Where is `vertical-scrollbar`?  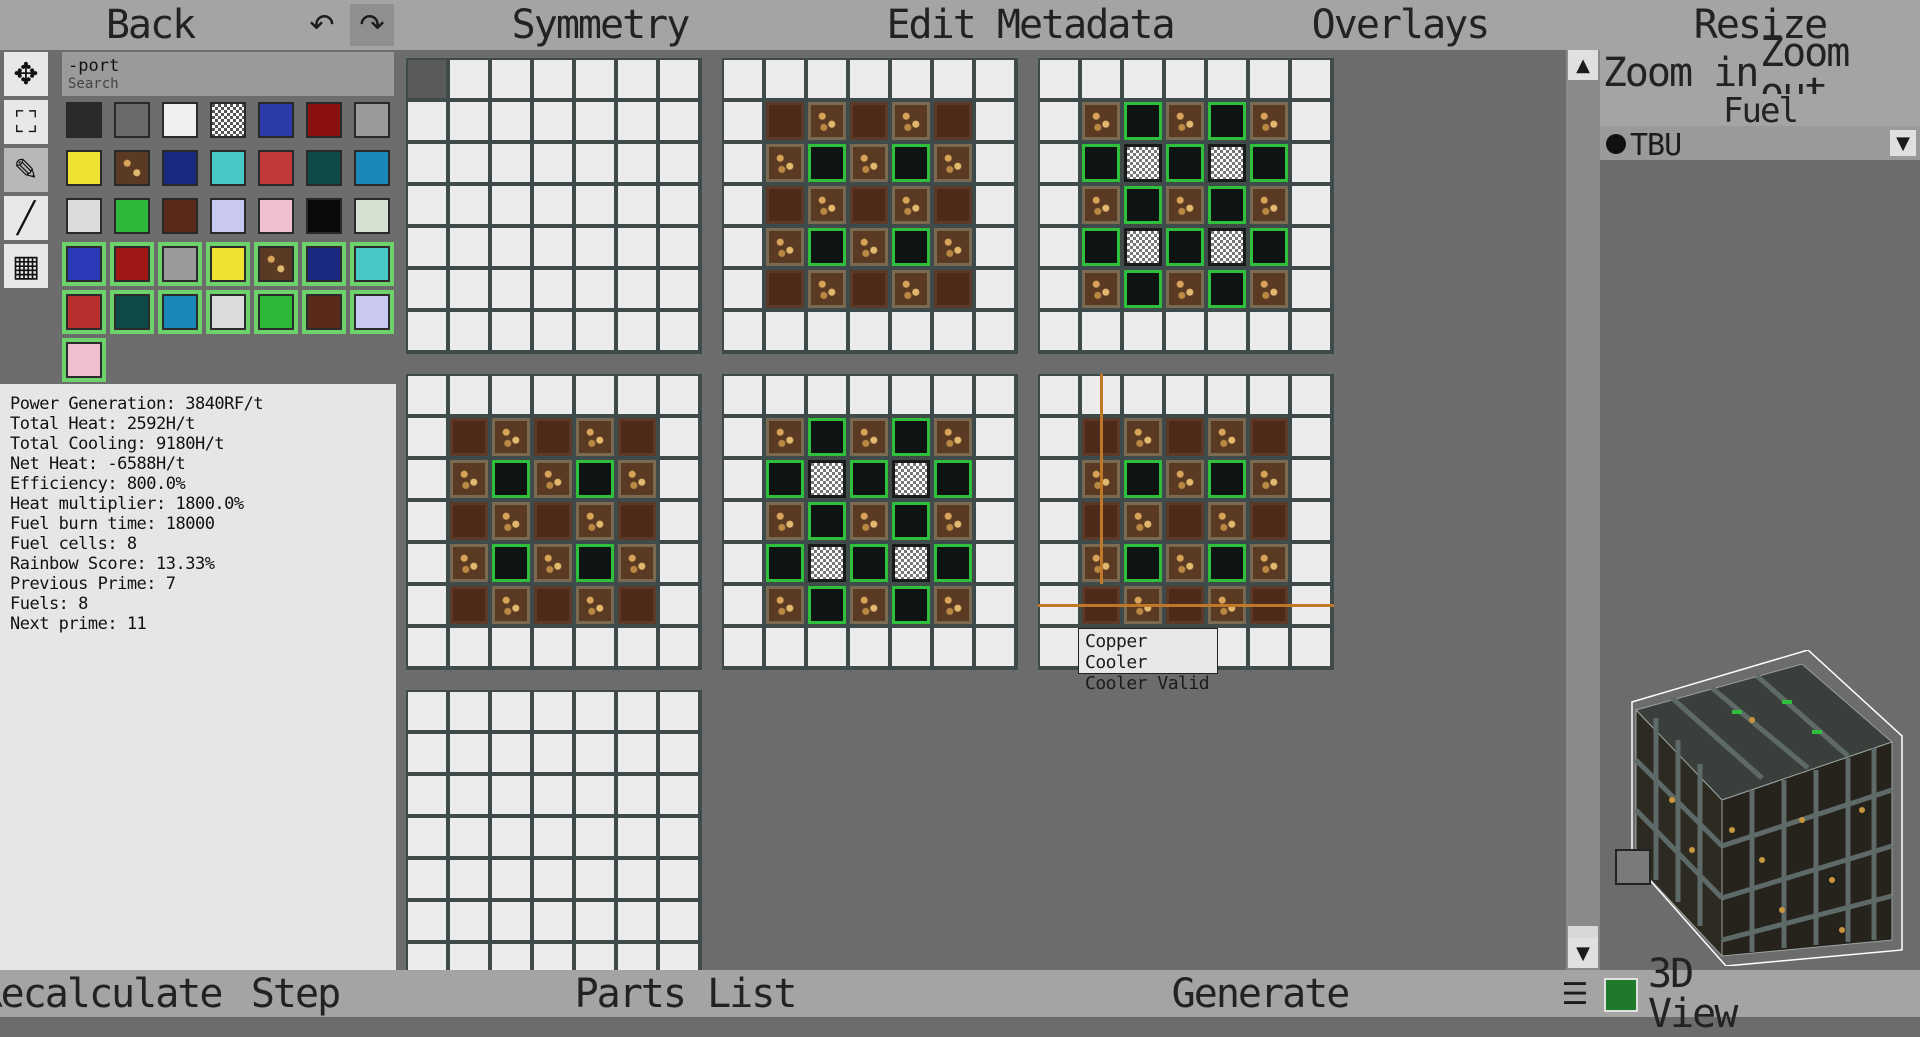 vertical-scrollbar is located at coordinates (1583, 510).